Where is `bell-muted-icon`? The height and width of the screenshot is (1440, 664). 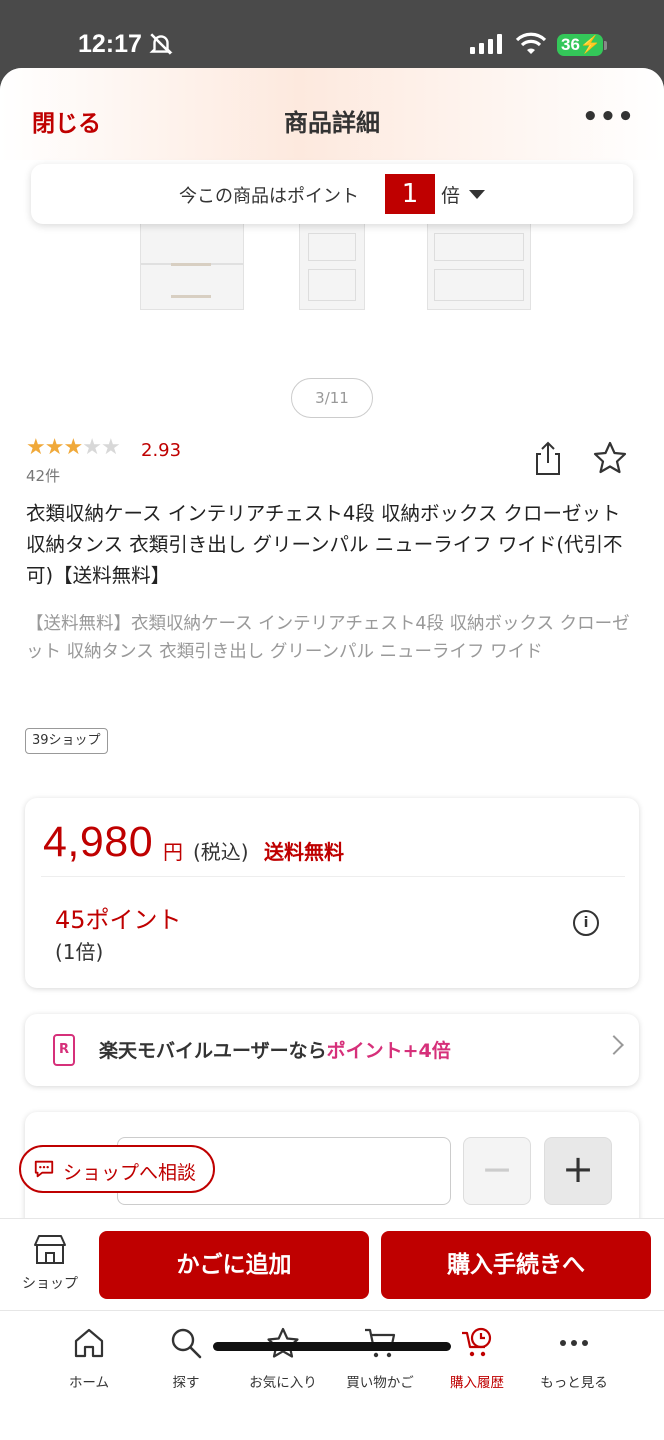
bell-muted-icon is located at coordinates (161, 44).